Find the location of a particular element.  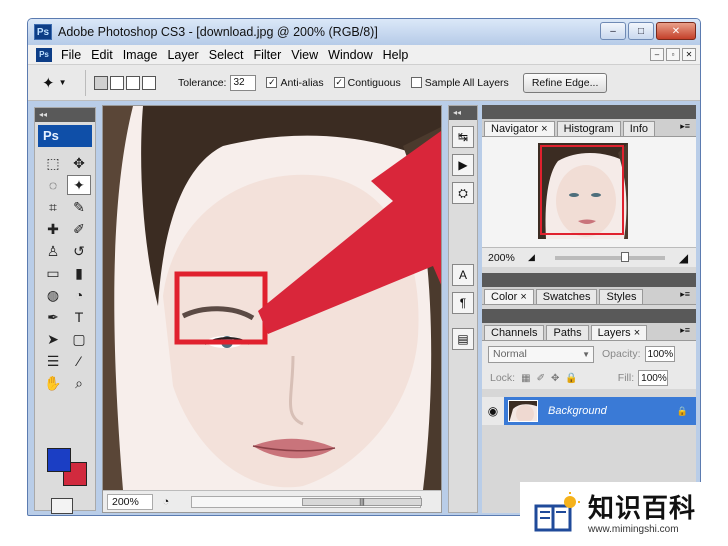

slice-tool: ✎ is located at coordinates (79, 207).